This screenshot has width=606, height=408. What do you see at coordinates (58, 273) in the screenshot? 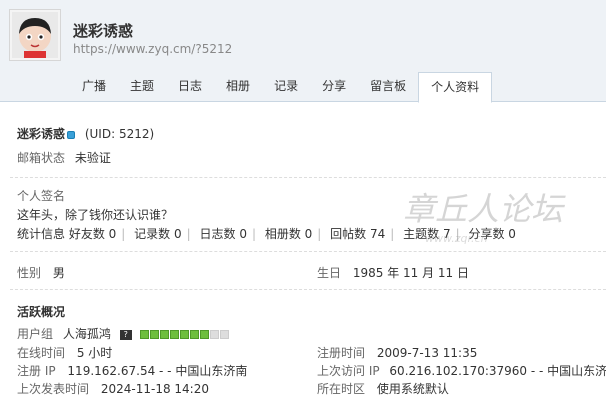
I see `gender-value: 男` at bounding box center [58, 273].